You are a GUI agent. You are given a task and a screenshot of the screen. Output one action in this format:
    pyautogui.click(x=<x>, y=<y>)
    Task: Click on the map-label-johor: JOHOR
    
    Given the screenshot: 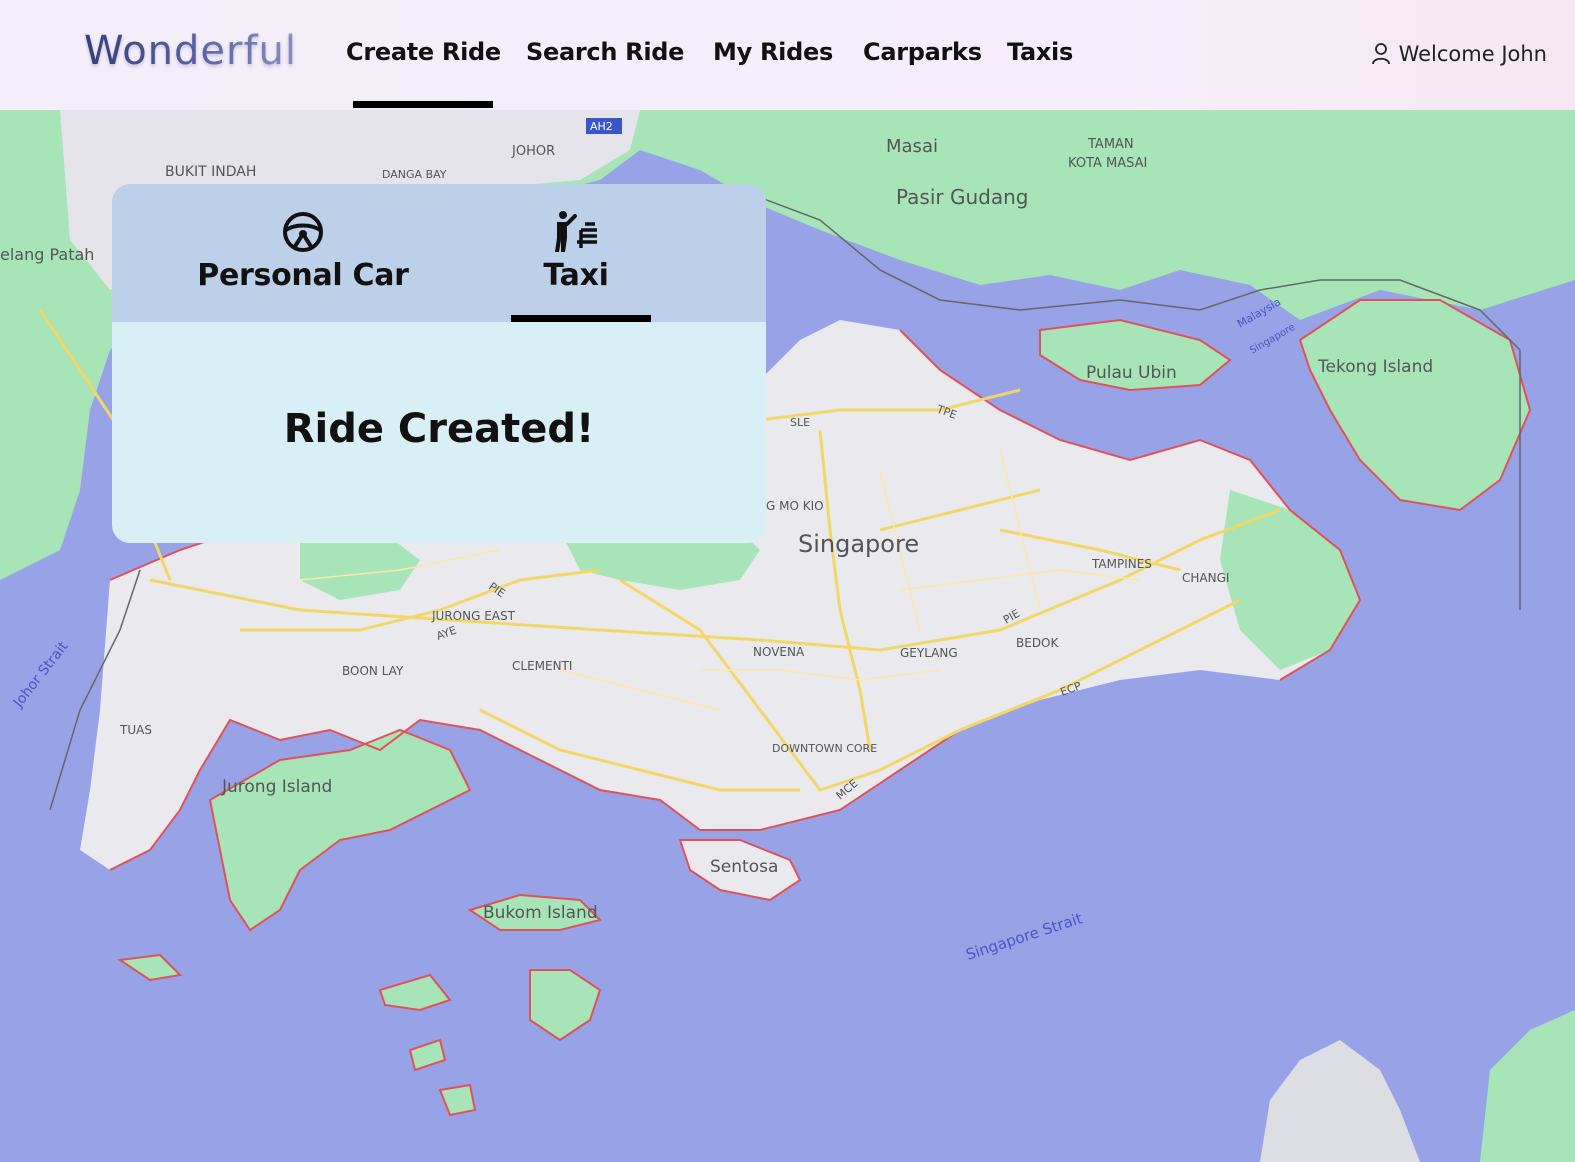 What is the action you would take?
    pyautogui.click(x=533, y=151)
    